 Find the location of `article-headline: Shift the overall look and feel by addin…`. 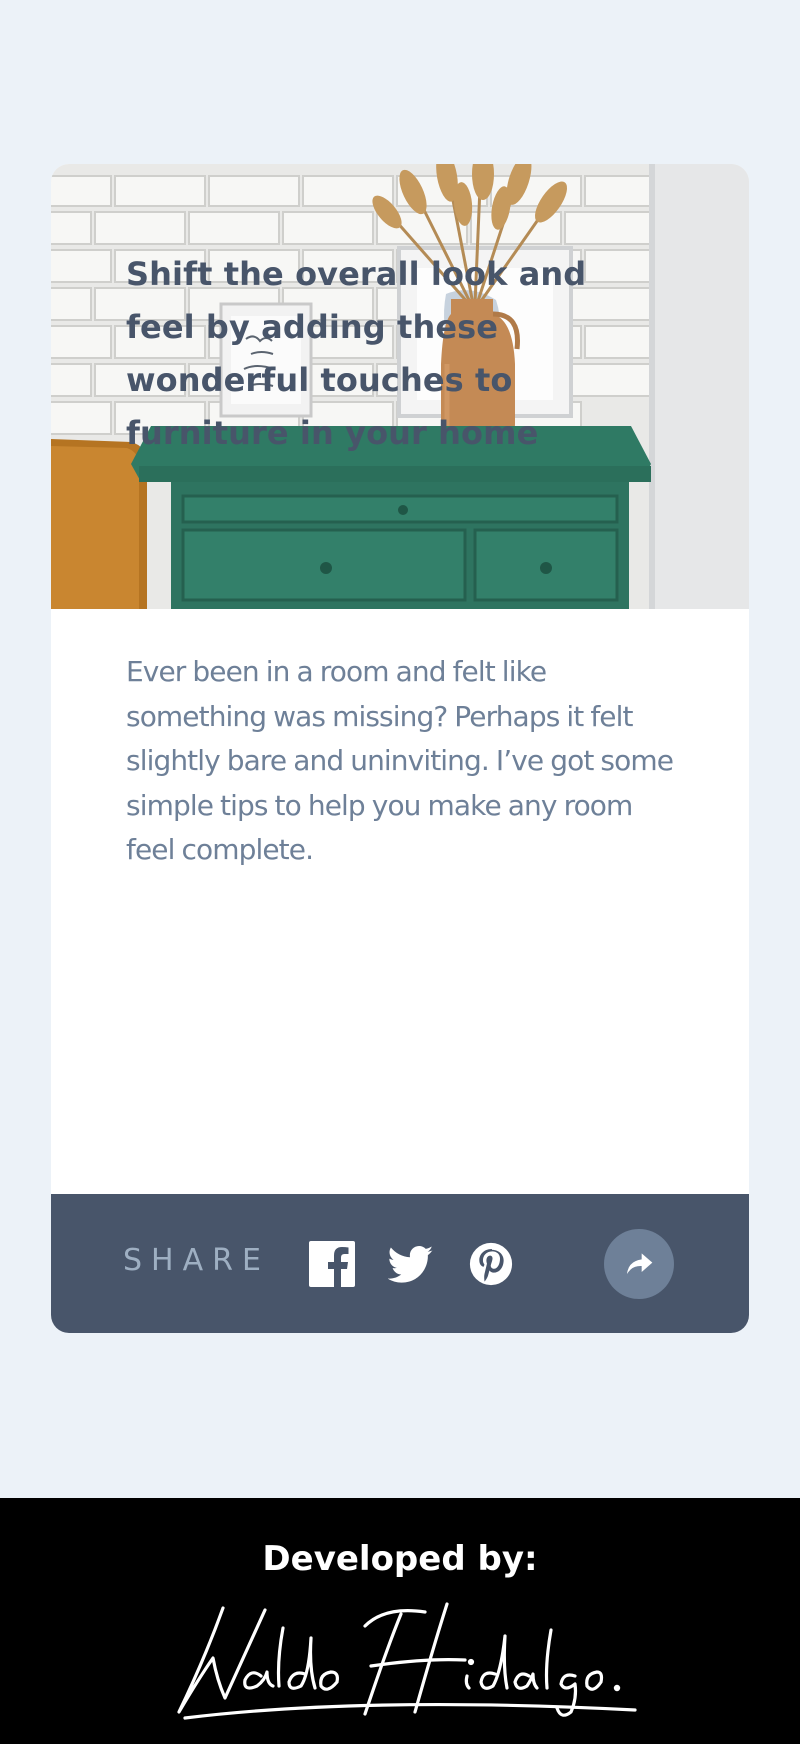

article-headline: Shift the overall look and feel by addin… is located at coordinates (356, 353).